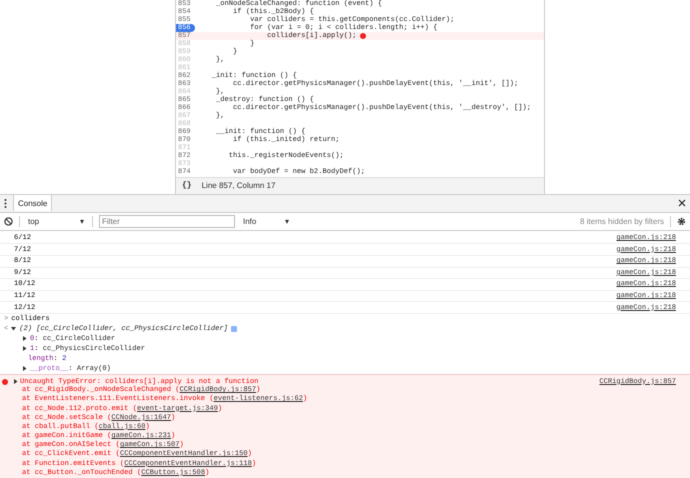 The width and height of the screenshot is (690, 478). What do you see at coordinates (32, 203) in the screenshot?
I see `console-tab: Console` at bounding box center [32, 203].